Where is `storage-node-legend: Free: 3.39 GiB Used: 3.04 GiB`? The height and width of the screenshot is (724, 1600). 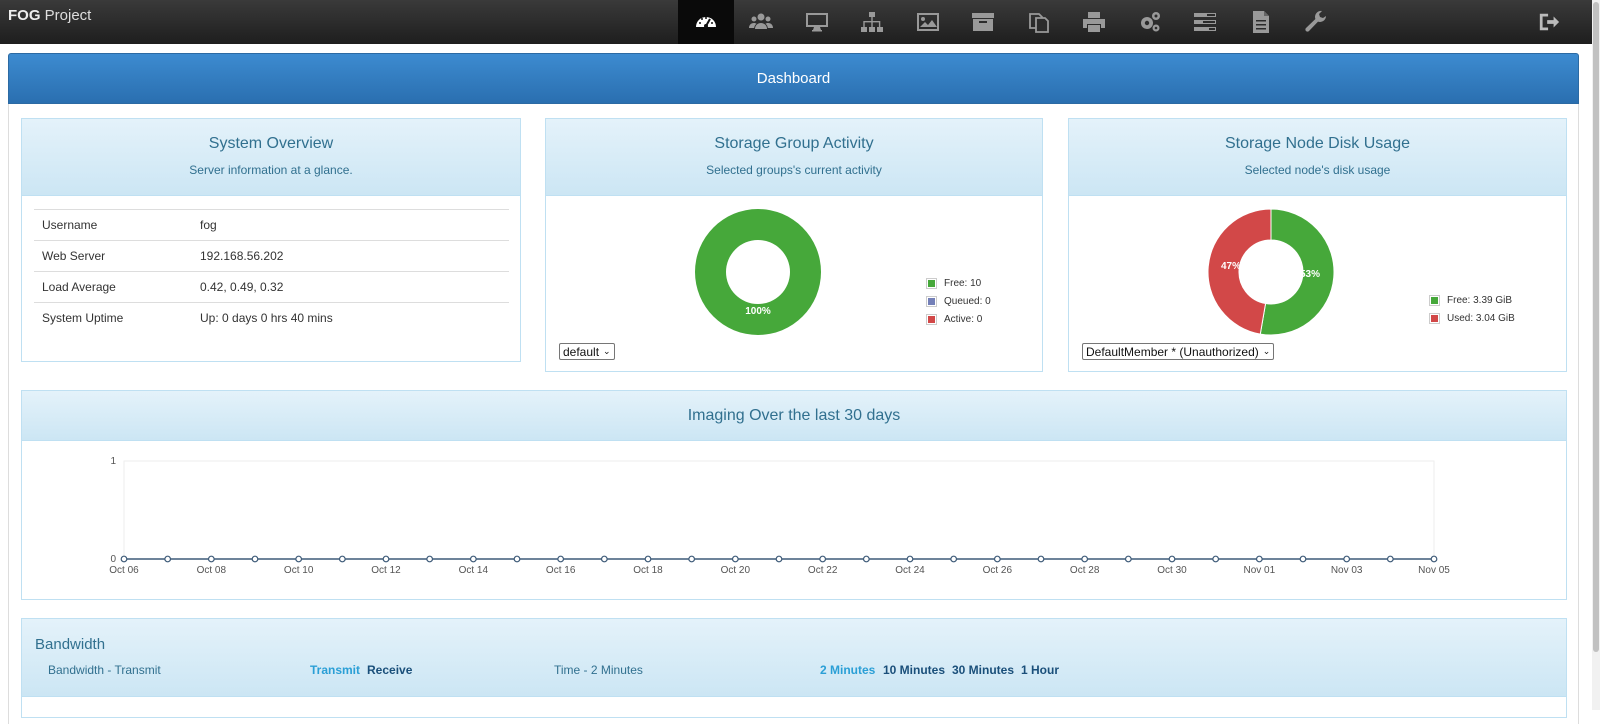 storage-node-legend: Free: 3.39 GiB Used: 3.04 GiB is located at coordinates (1472, 309).